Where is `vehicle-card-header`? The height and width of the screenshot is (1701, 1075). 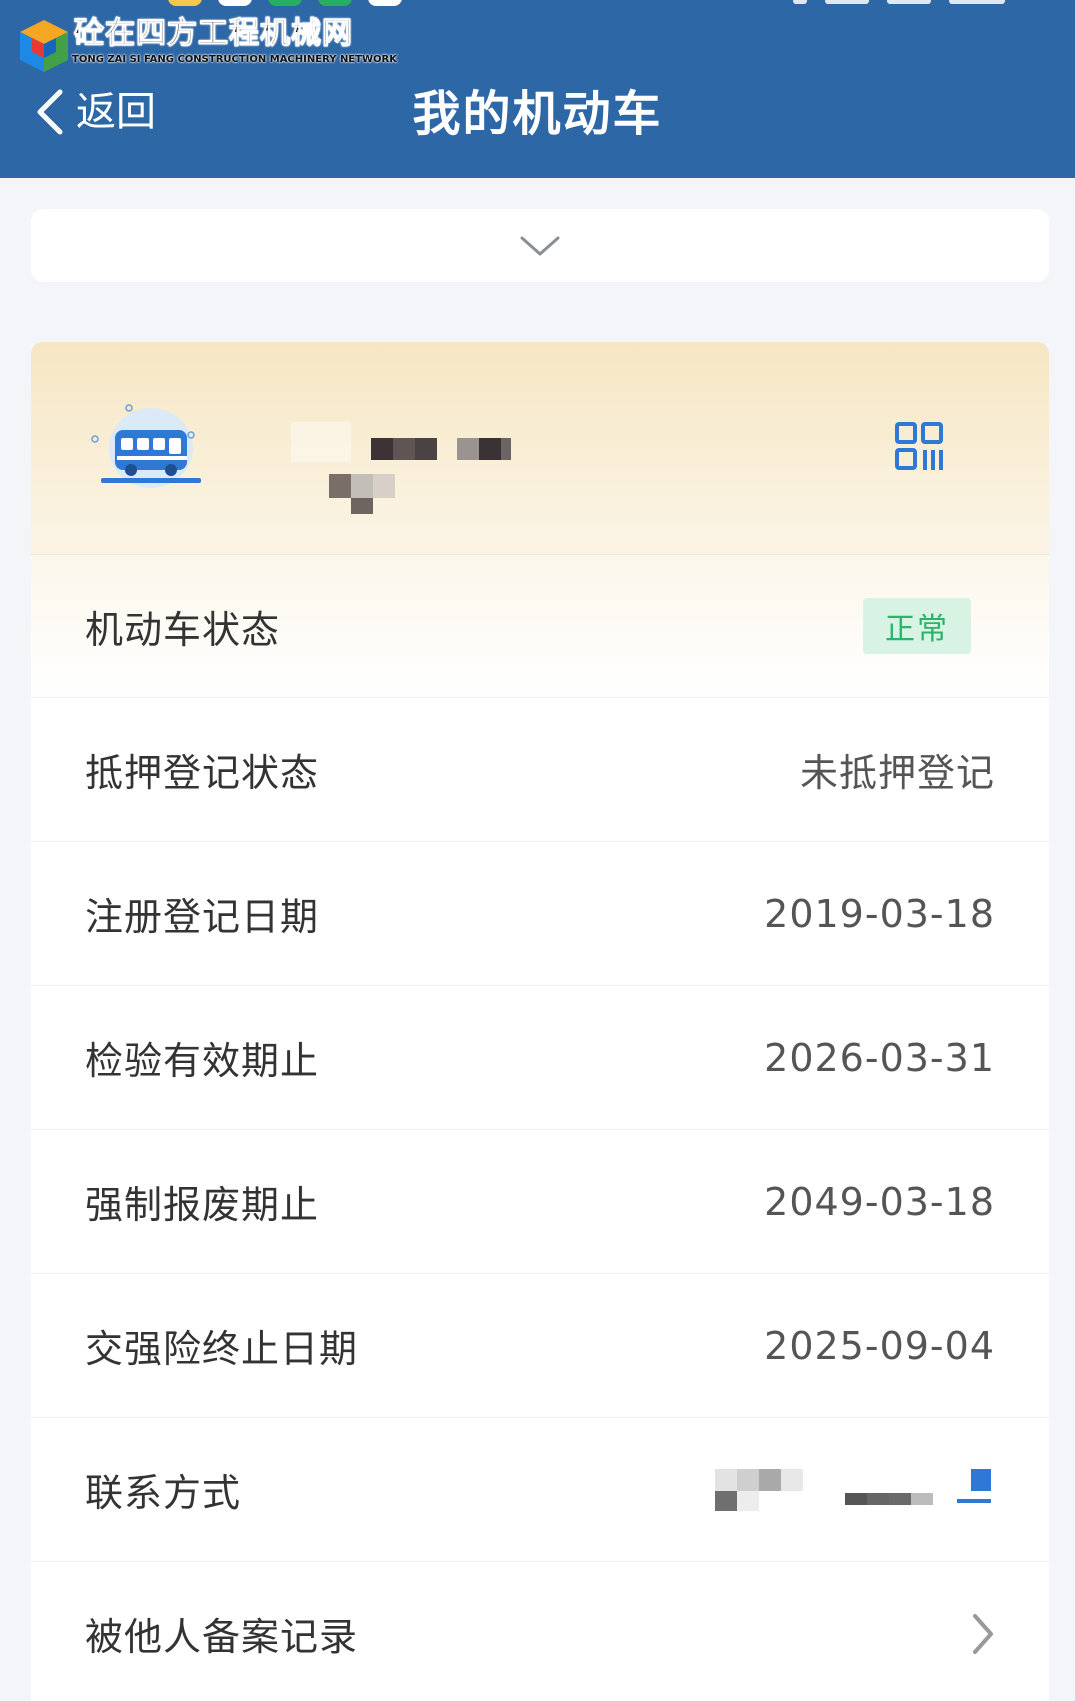
vehicle-card-header is located at coordinates (540, 448).